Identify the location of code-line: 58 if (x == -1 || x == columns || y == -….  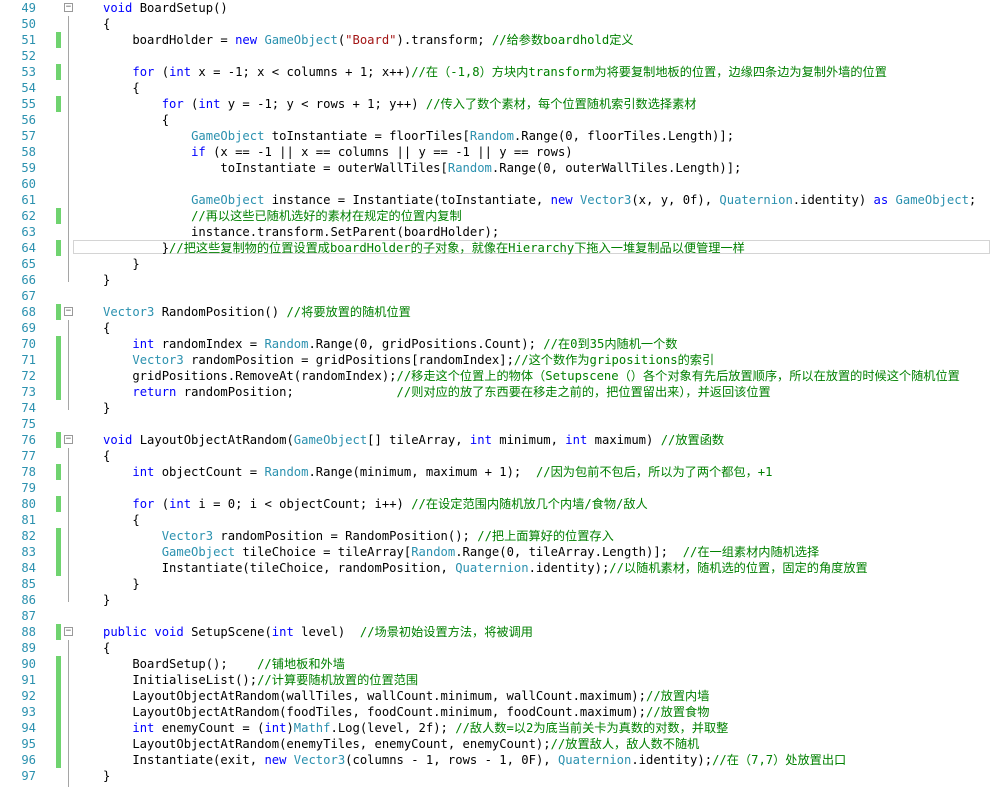
(496, 152).